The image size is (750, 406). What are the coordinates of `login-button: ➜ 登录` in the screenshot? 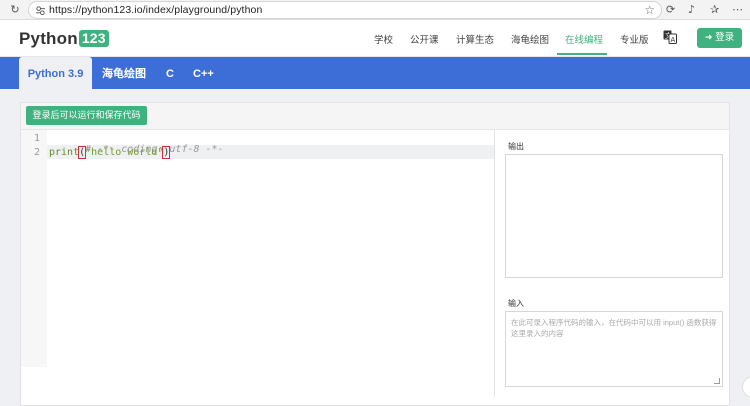 It's located at (719, 38).